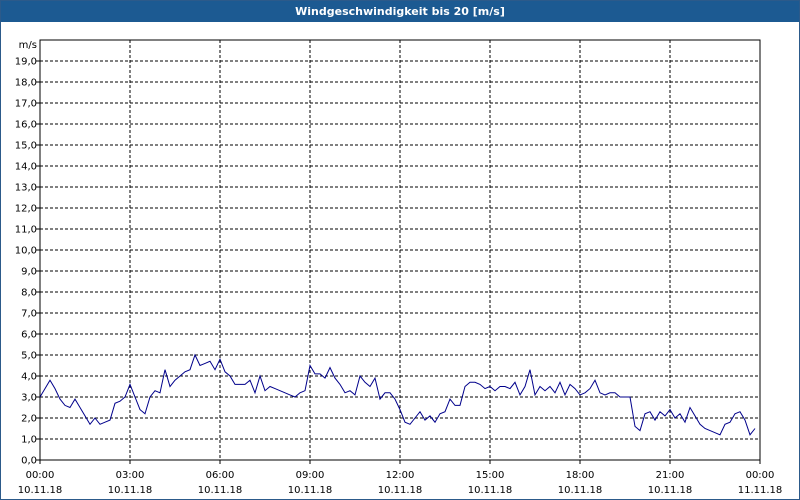 This screenshot has height=500, width=800. What do you see at coordinates (26, 167) in the screenshot?
I see `y-tick-label: 14,0` at bounding box center [26, 167].